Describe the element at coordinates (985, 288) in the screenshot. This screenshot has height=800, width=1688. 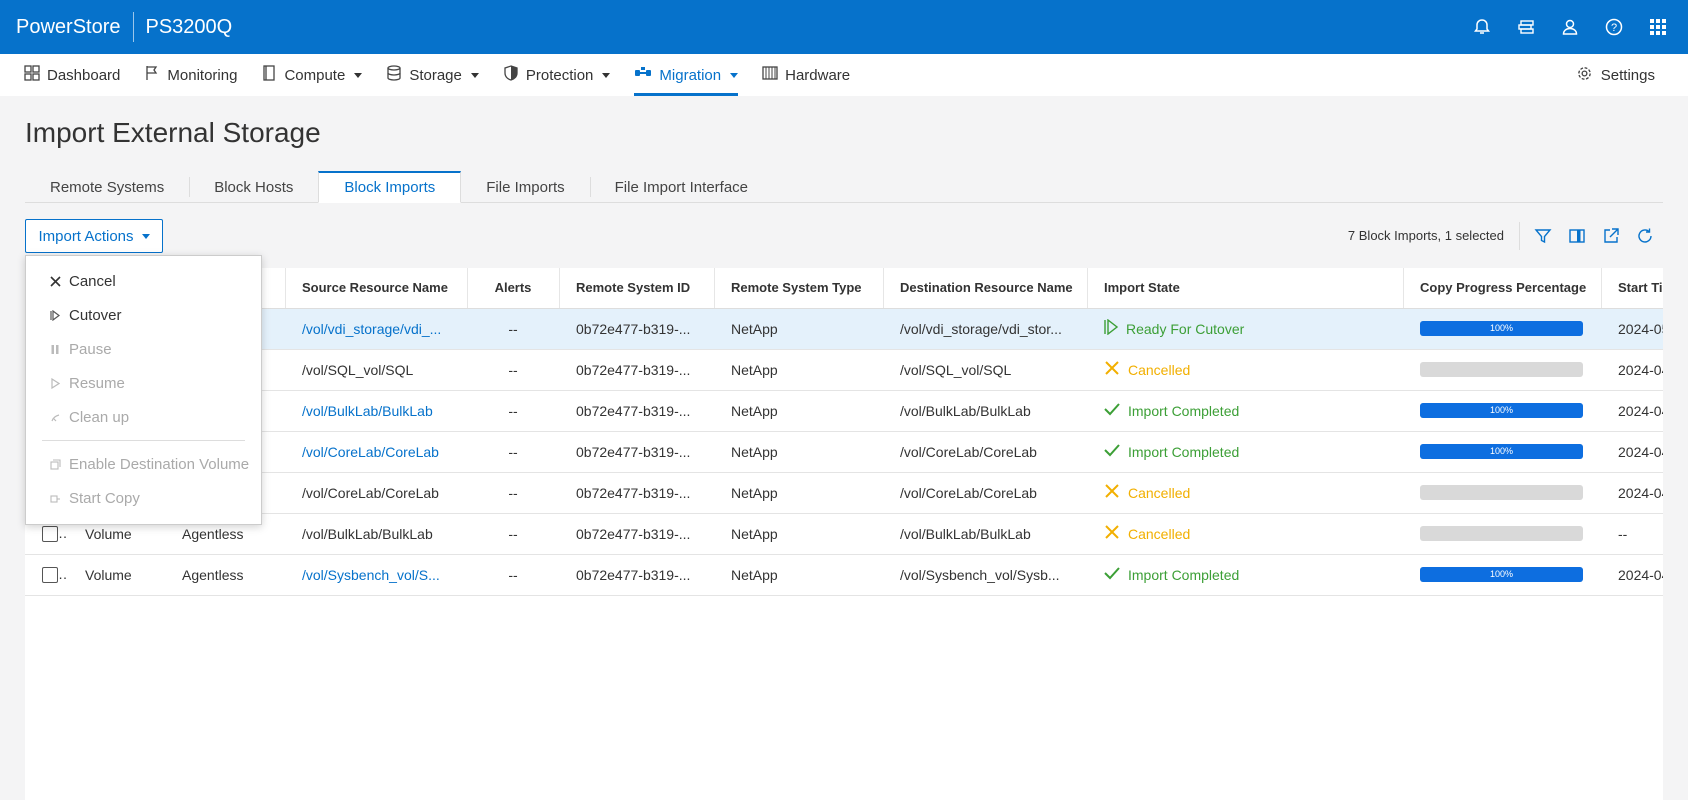
I see `header-destination: Destination Resource Name` at that location.